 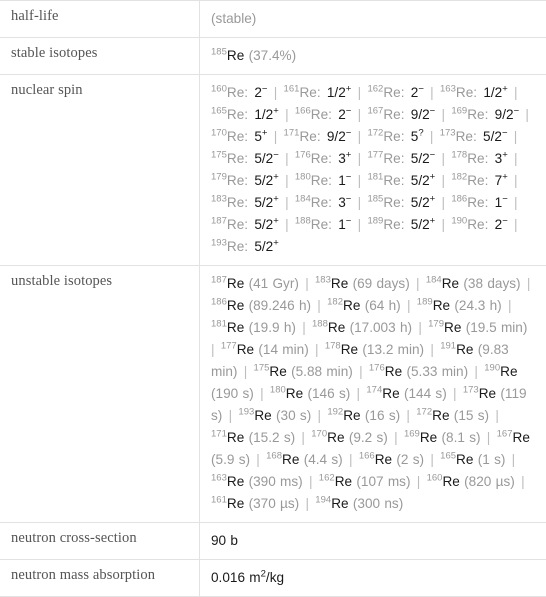 I want to click on isotope-mass-number: 179, so click(x=219, y=177).